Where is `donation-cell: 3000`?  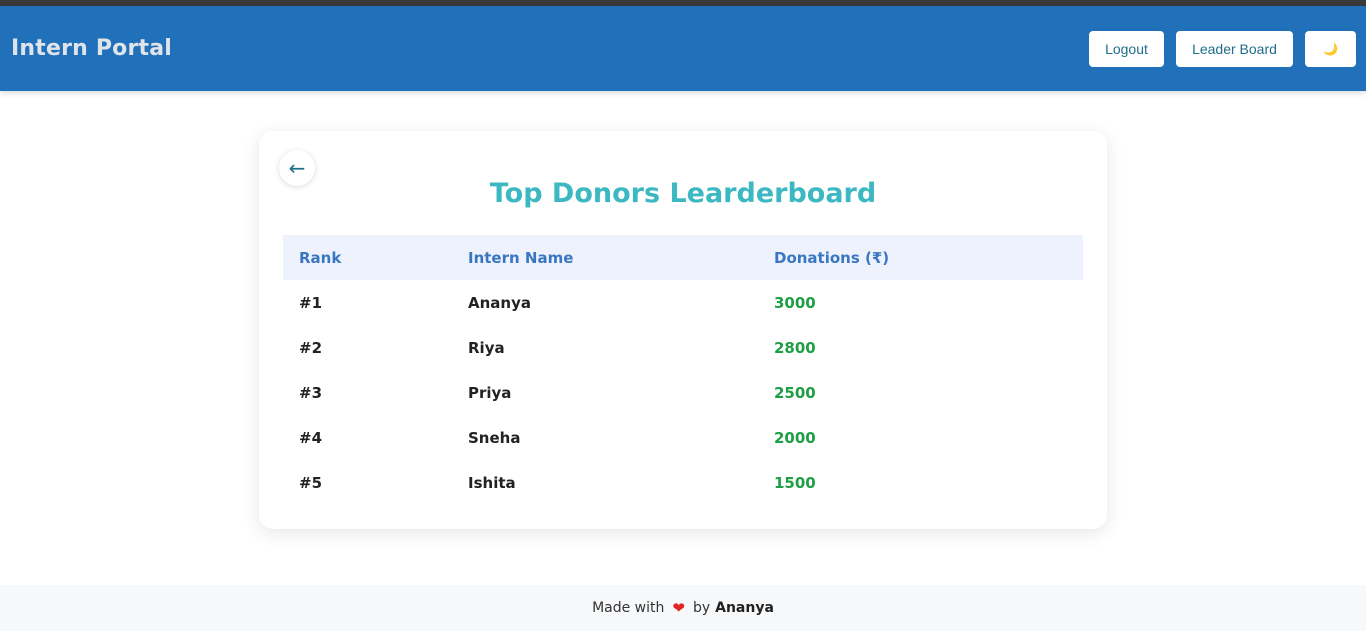
donation-cell: 3000 is located at coordinates (795, 303).